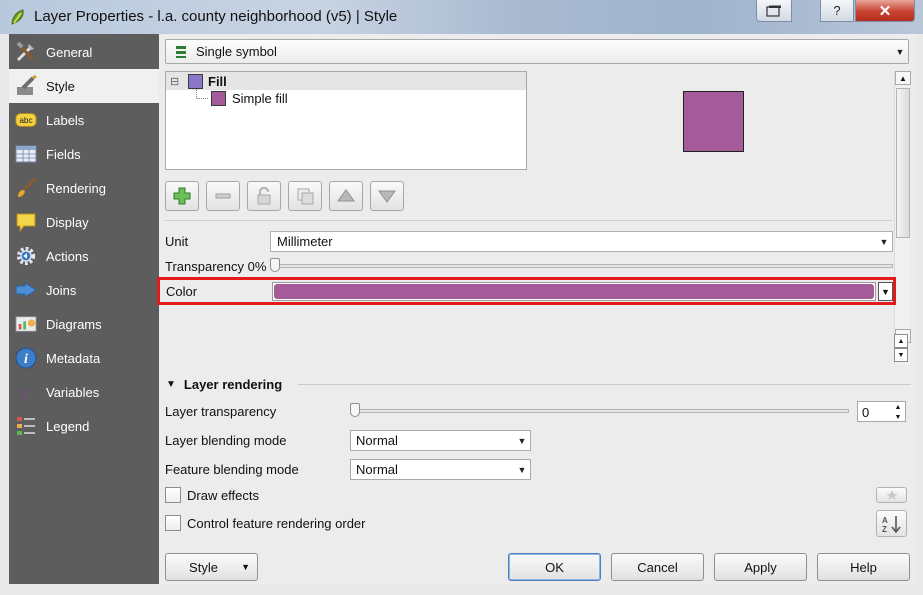 This screenshot has width=923, height=595. I want to click on restore-window-button, so click(774, 11).